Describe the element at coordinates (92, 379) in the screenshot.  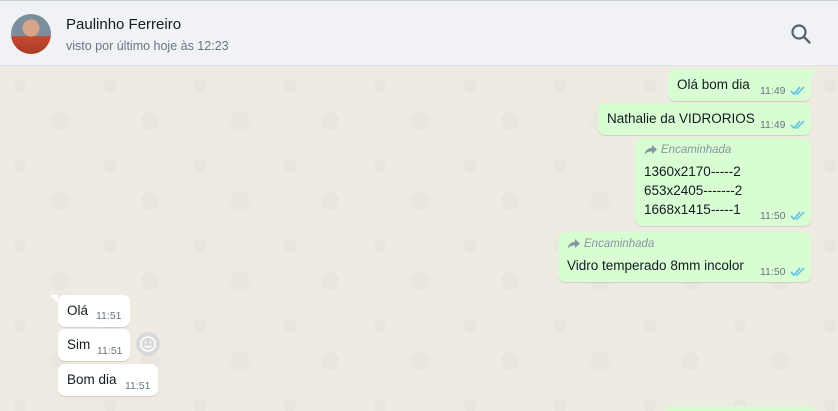
I see `message-text: Bom dia` at that location.